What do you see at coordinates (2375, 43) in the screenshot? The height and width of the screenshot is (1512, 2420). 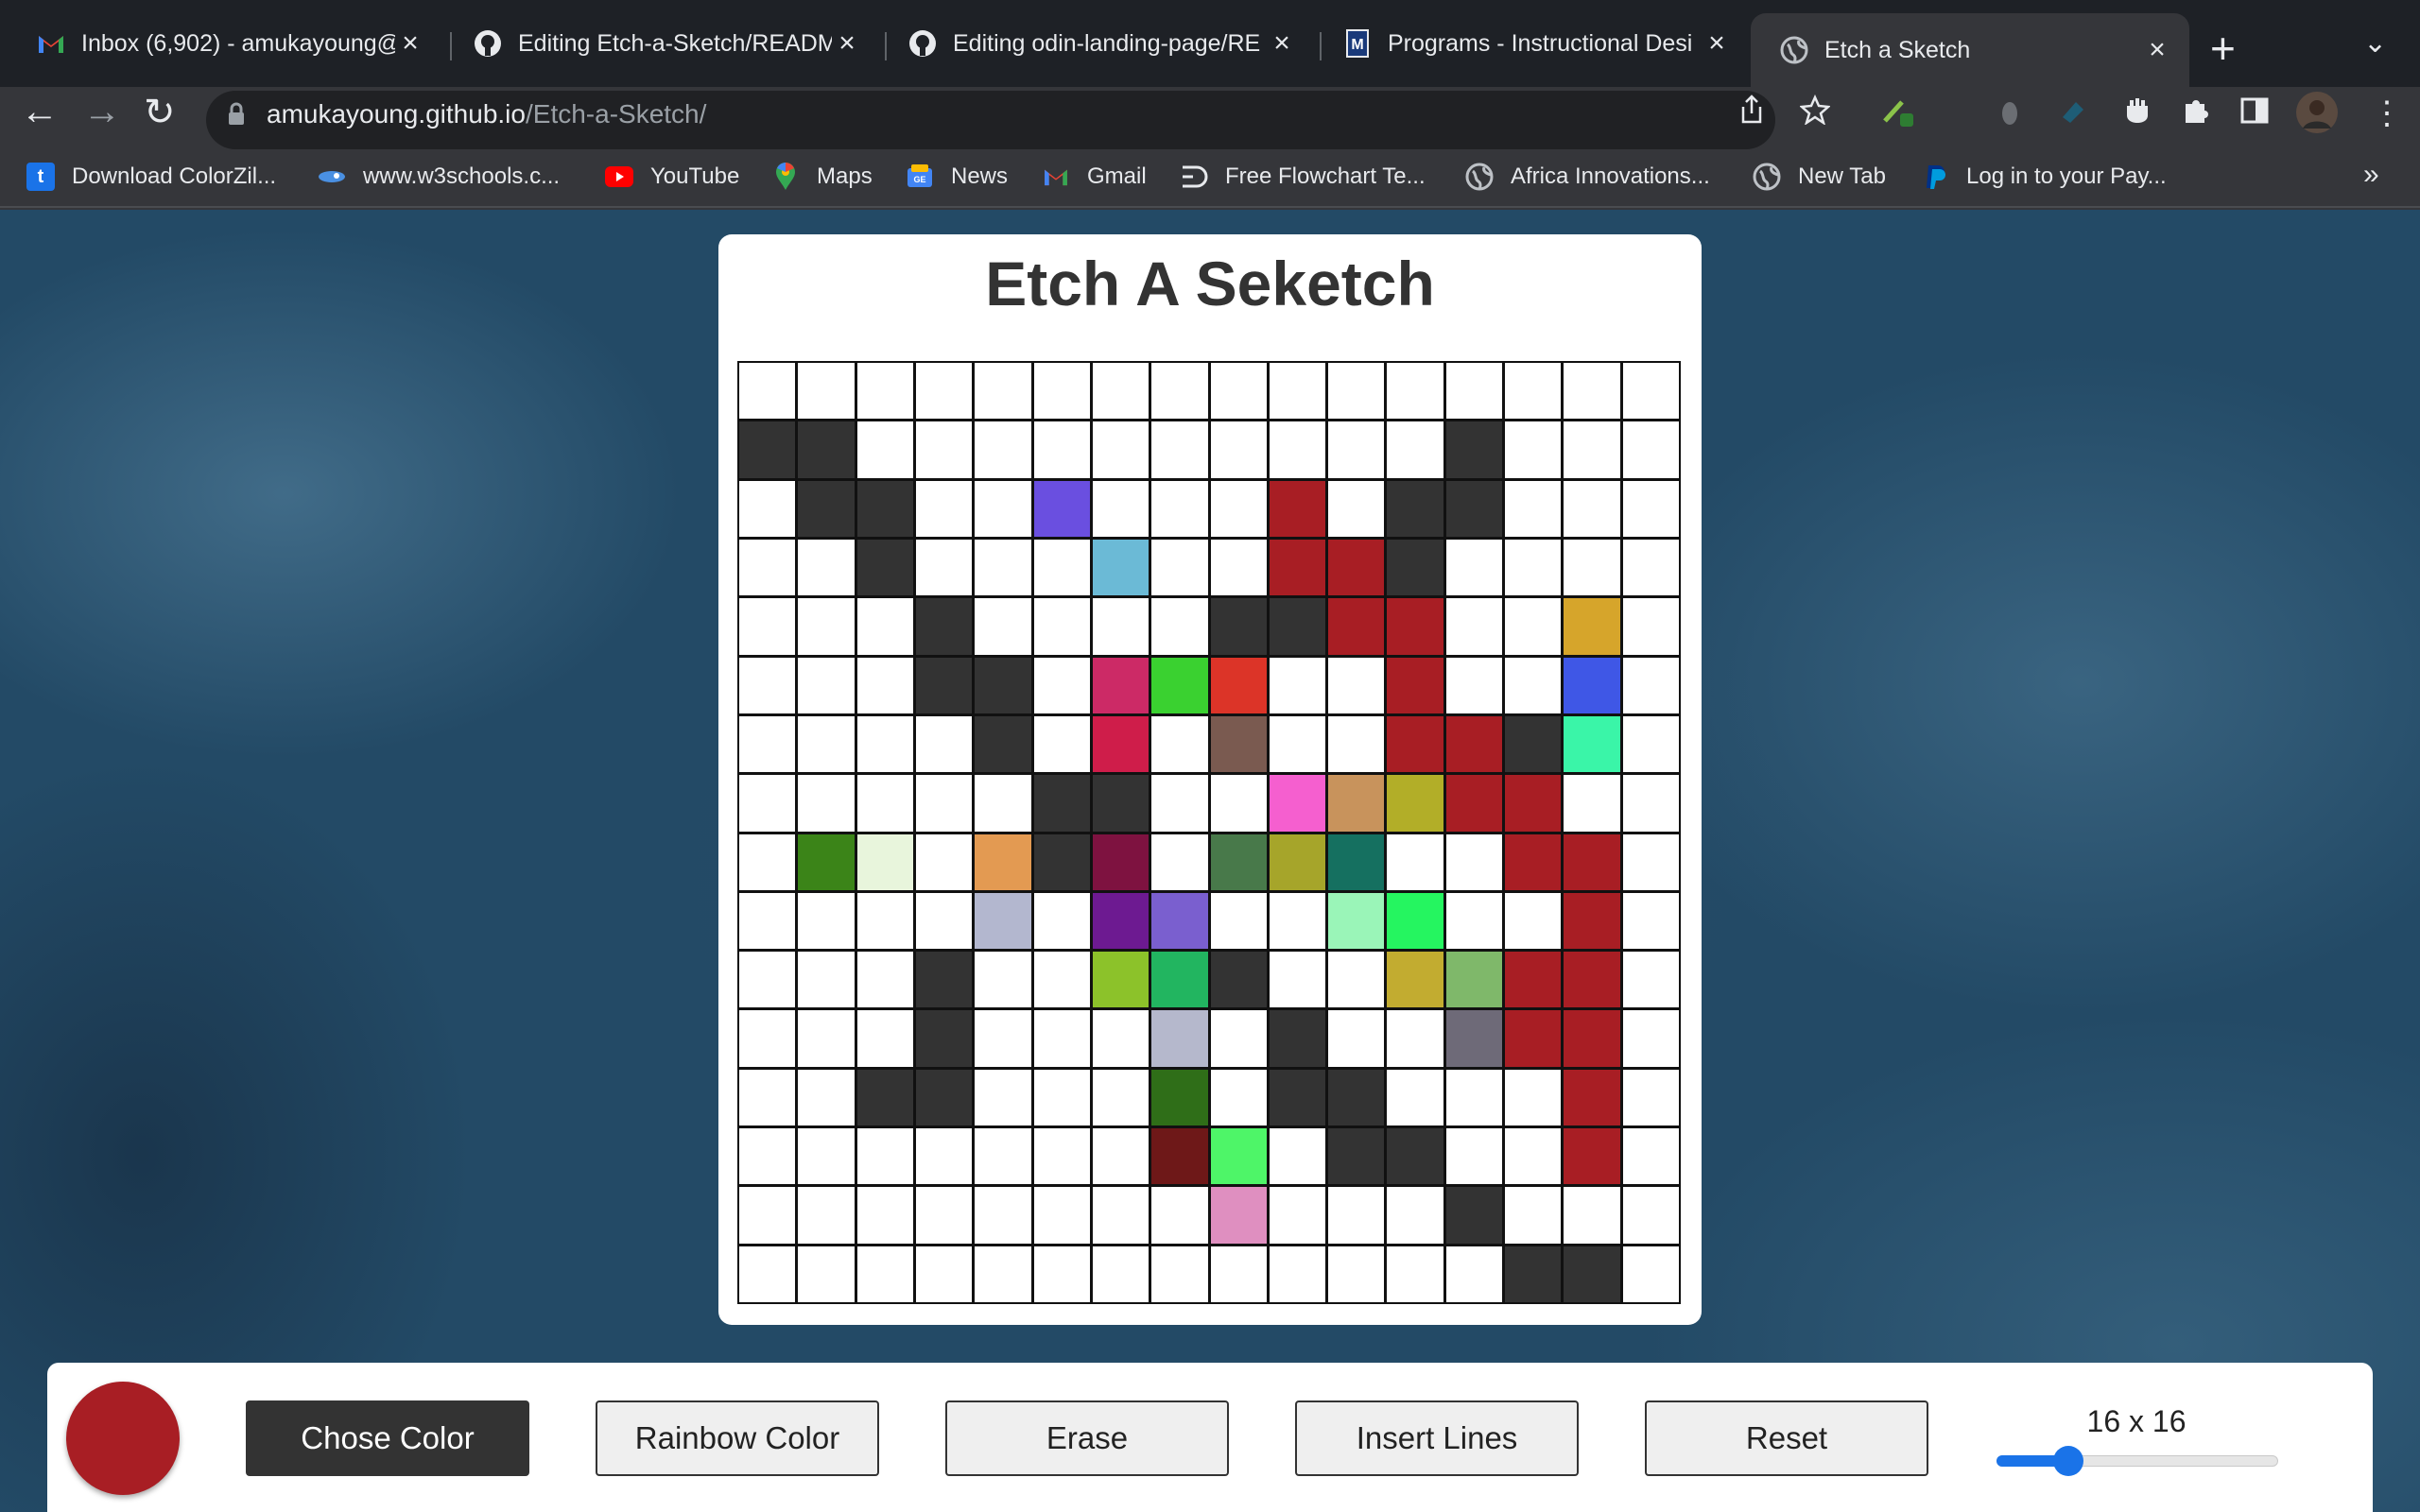 I see `tab-search-chevron-icon: ⌄` at bounding box center [2375, 43].